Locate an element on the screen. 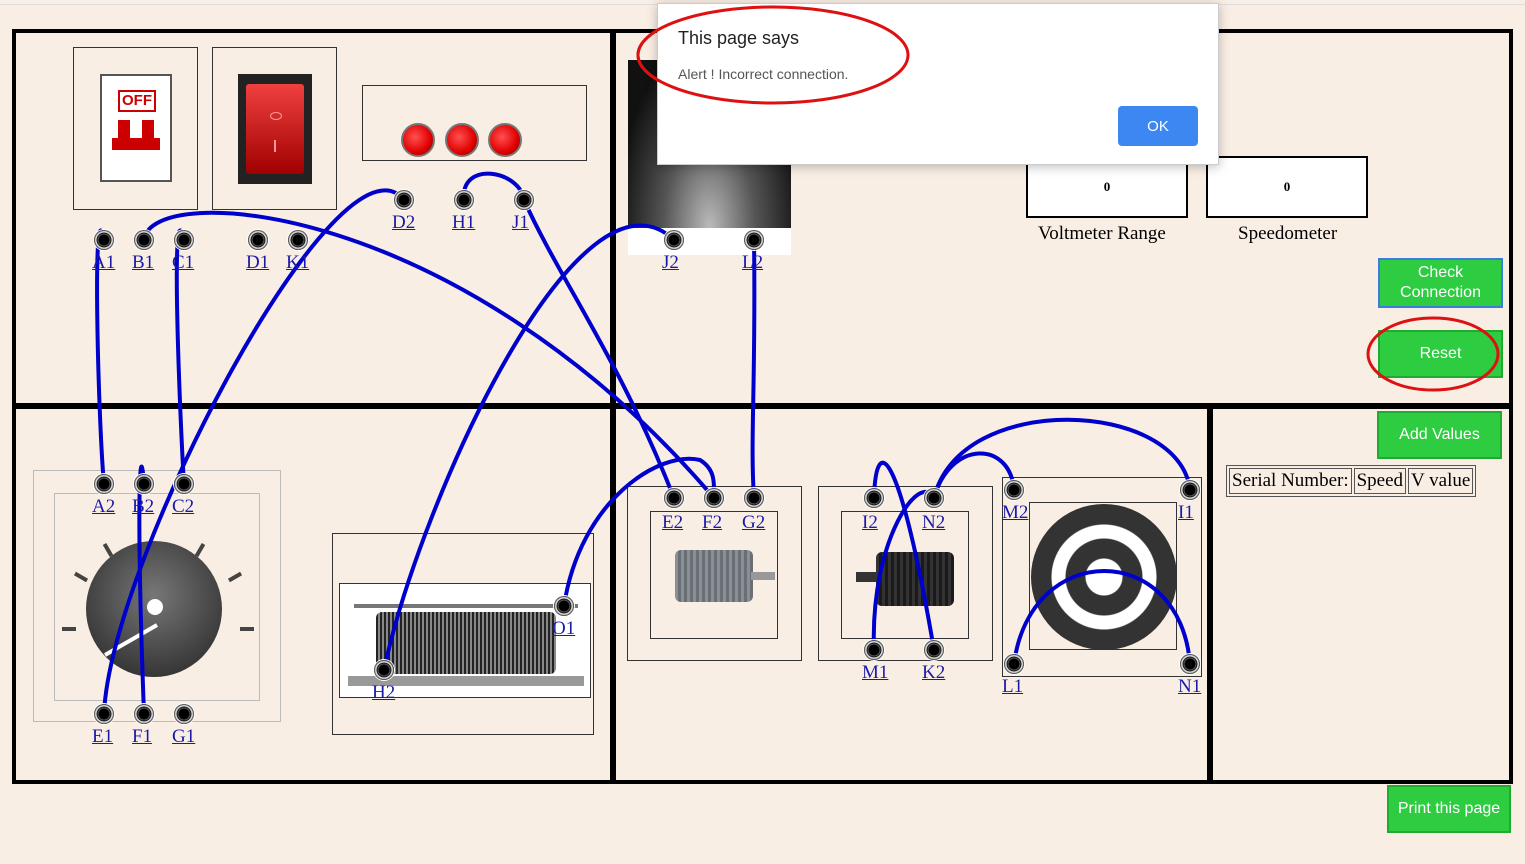 Image resolution: width=1525 pixels, height=864 pixels. check-connection-button: Check Connection is located at coordinates (1440, 283).